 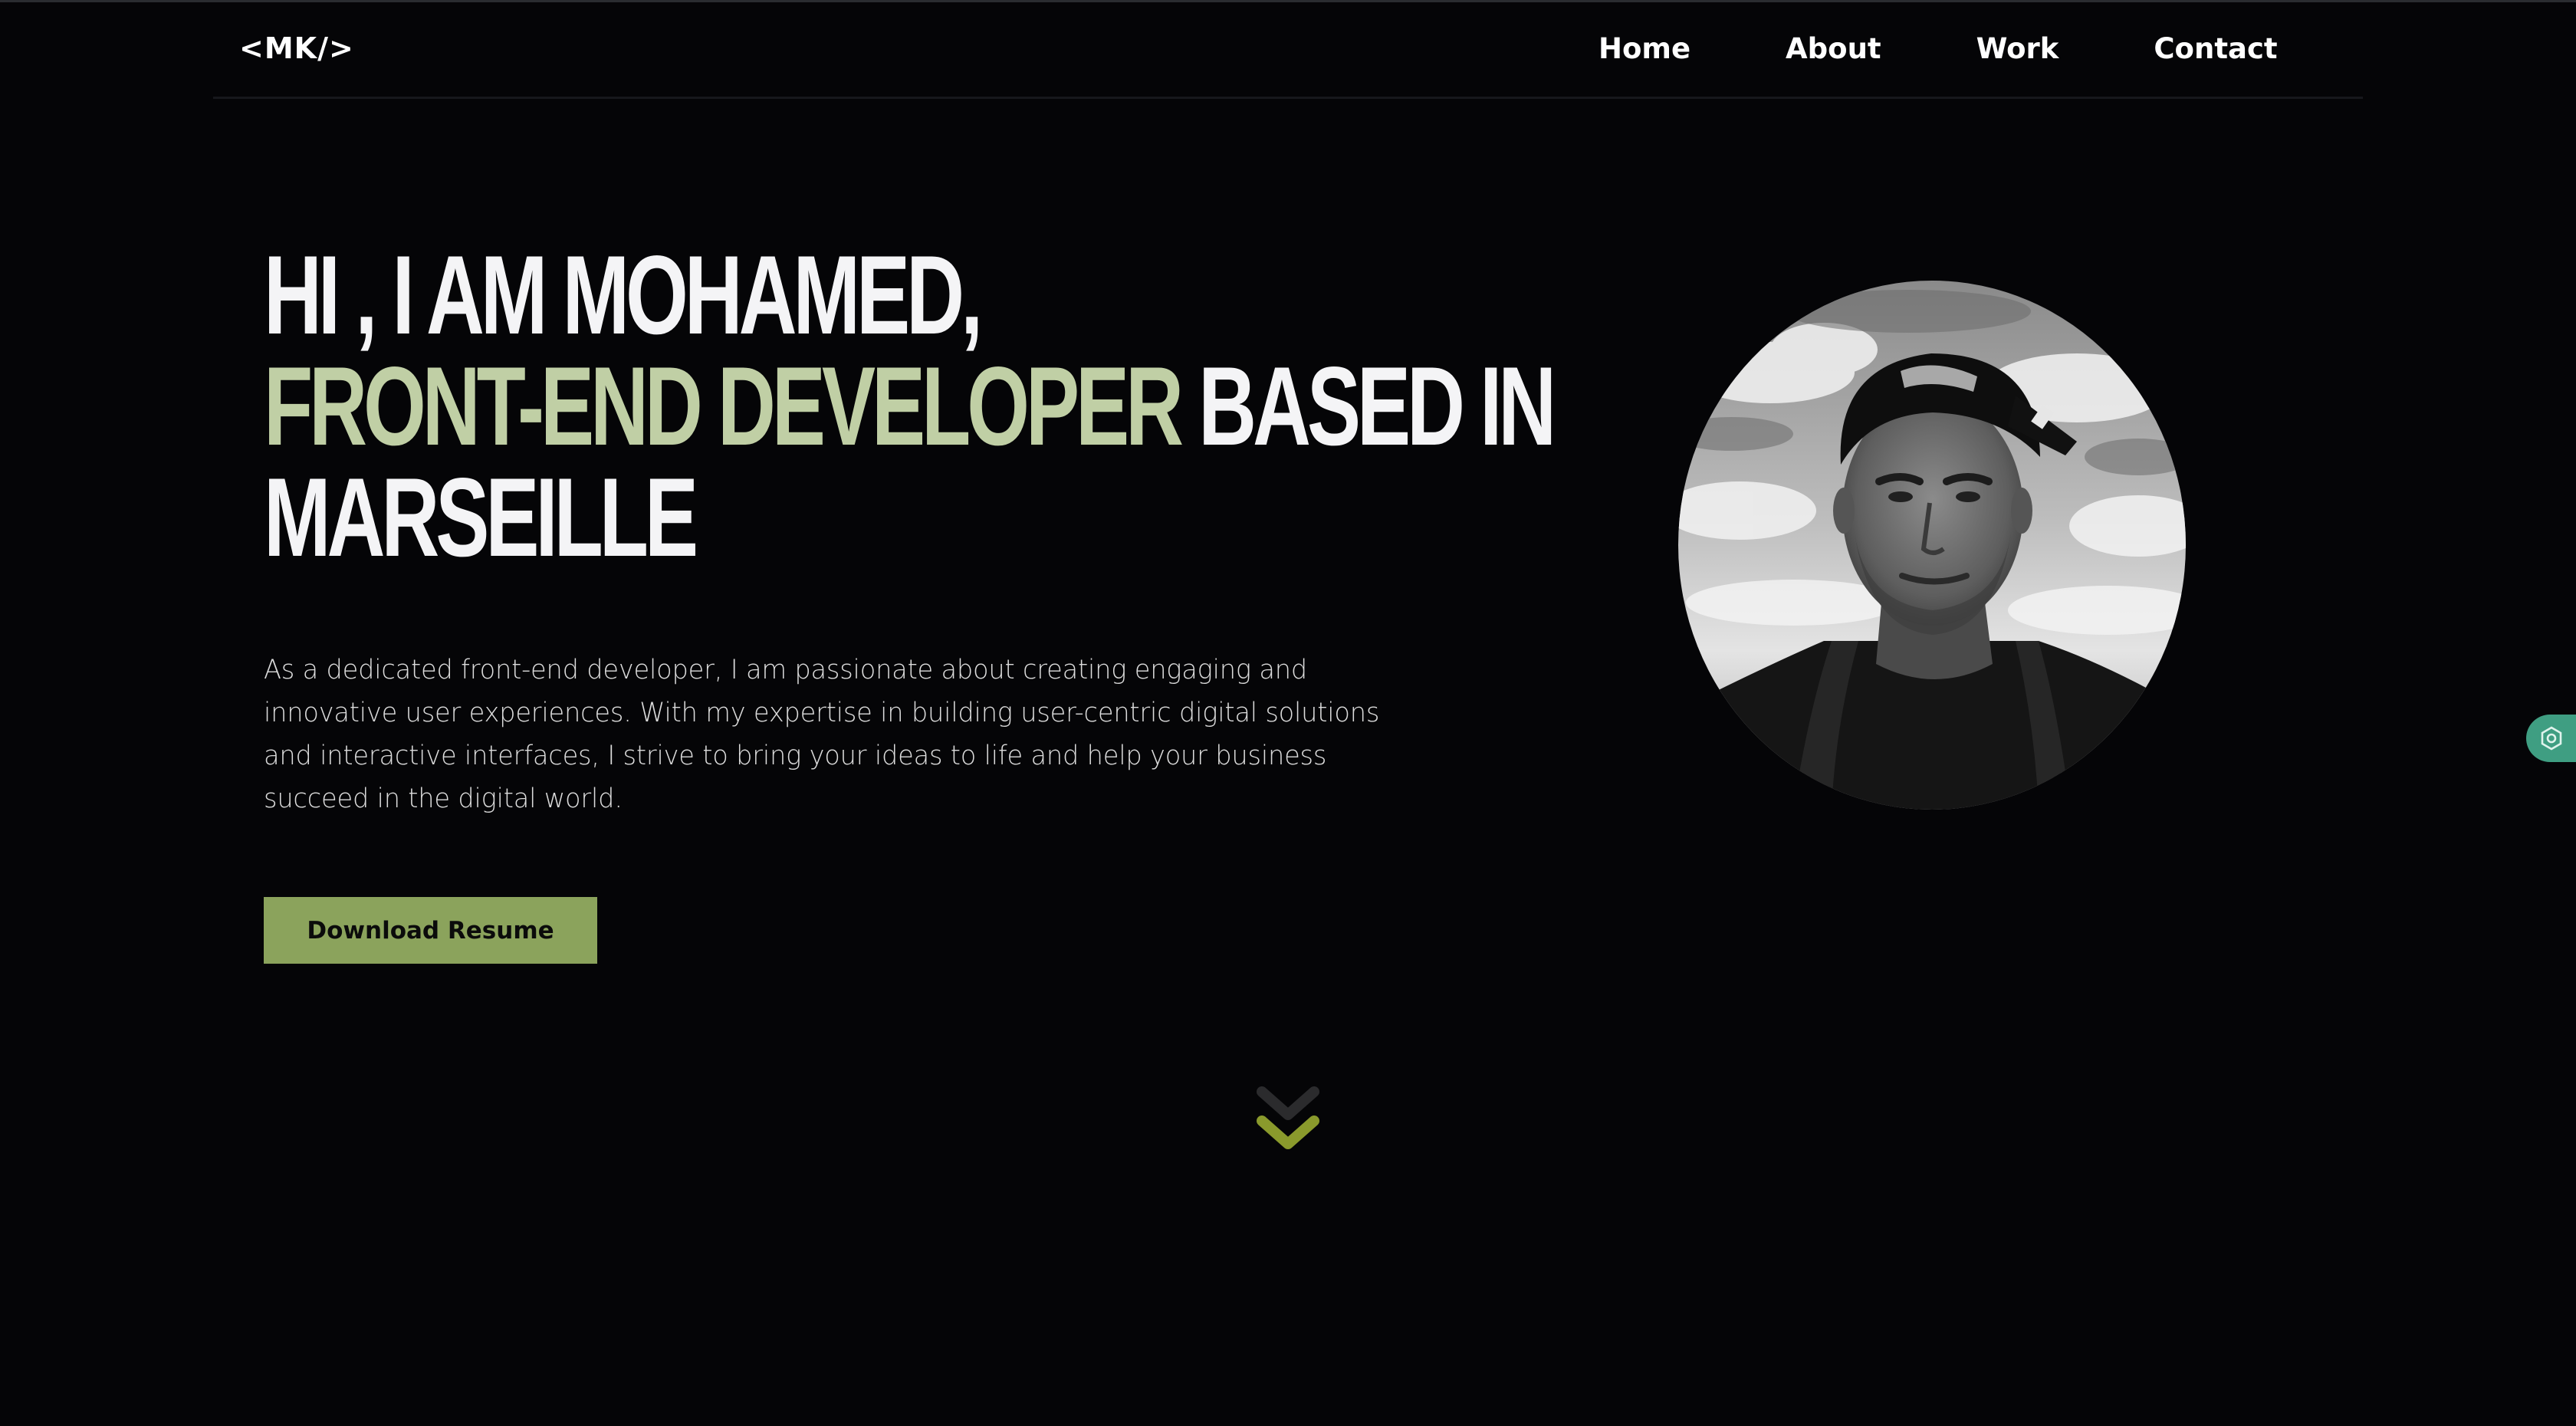 What do you see at coordinates (724, 406) in the screenshot?
I see `headline-role: FRONT-END DEVELOPER` at bounding box center [724, 406].